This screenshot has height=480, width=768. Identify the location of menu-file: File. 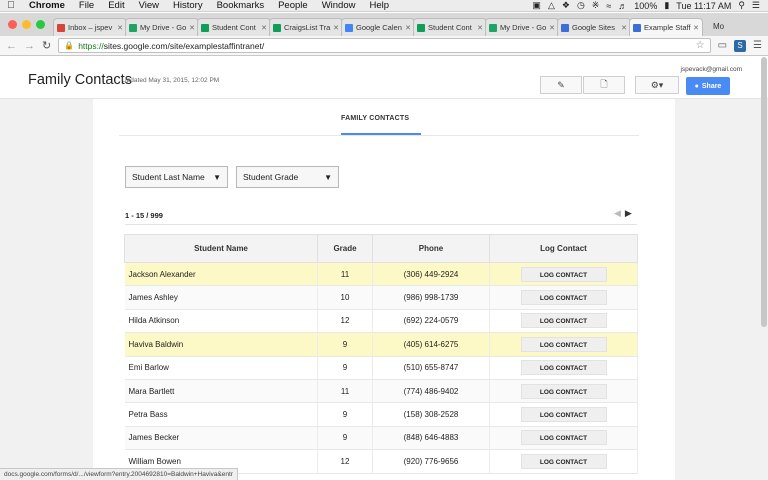
(86, 5).